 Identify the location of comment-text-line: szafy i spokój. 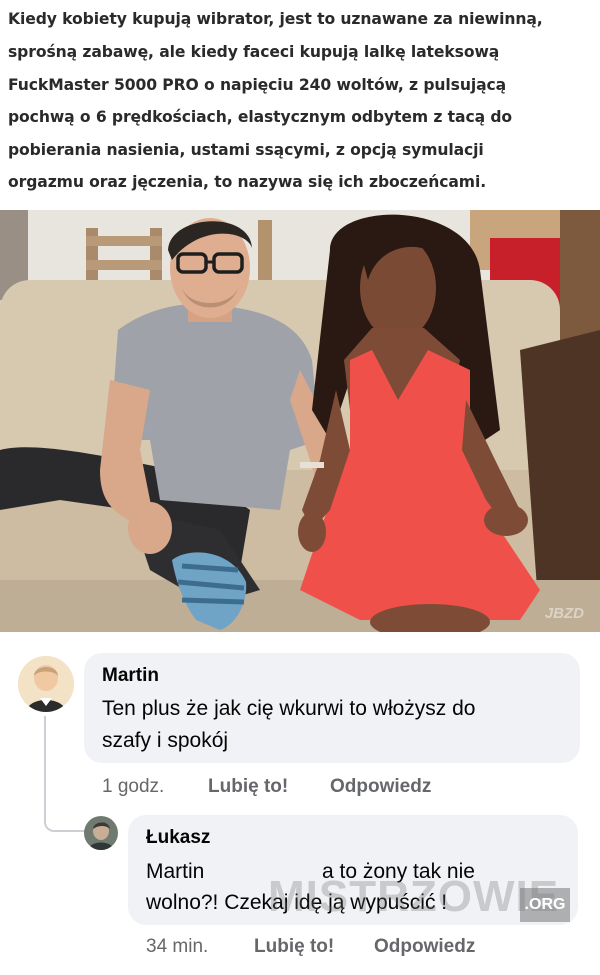
(165, 740).